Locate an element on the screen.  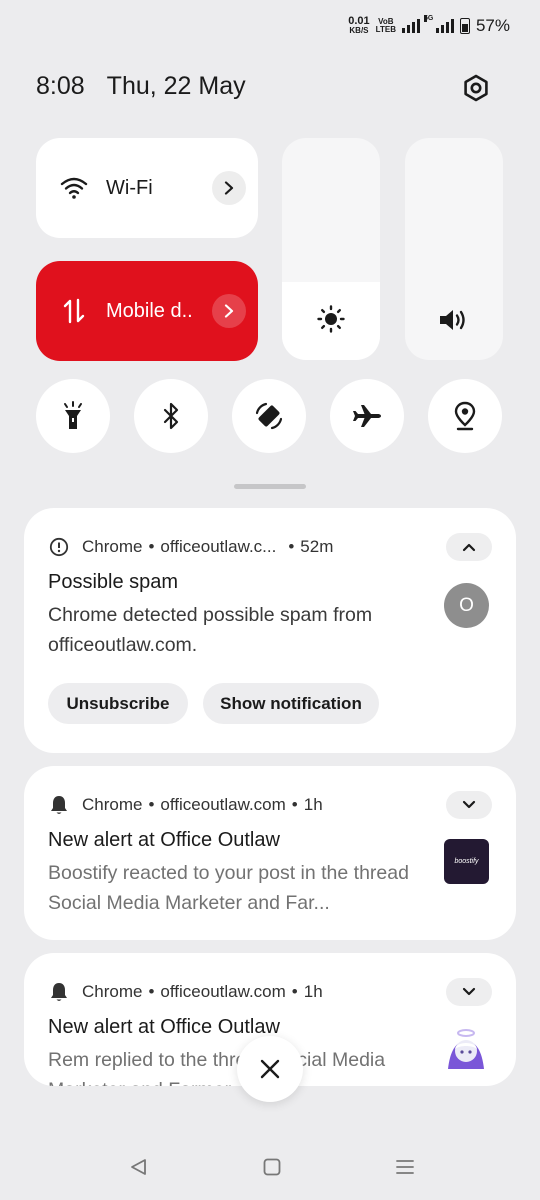
avatar: O is located at coordinates (466, 605).